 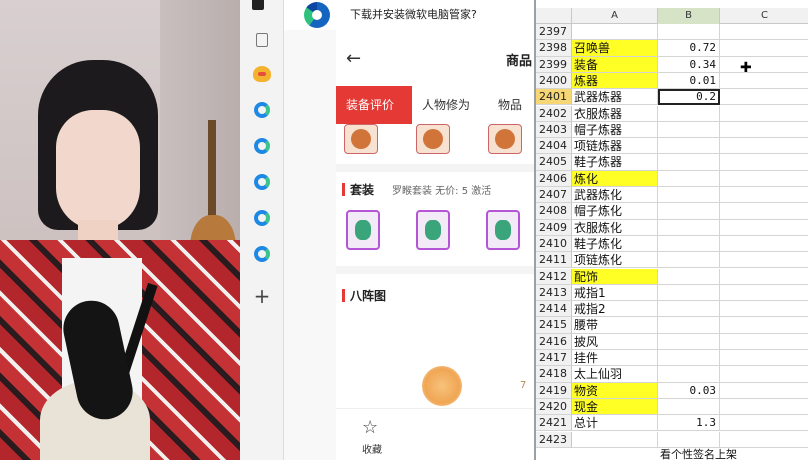 I want to click on row-number: 2420, so click(x=554, y=407).